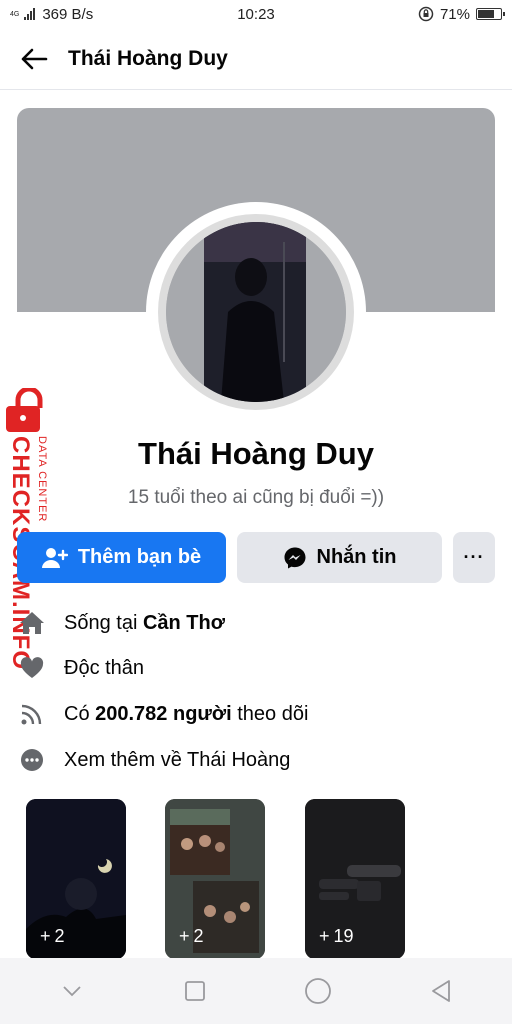  What do you see at coordinates (59, 936) in the screenshot?
I see `photo-1-count: 2` at bounding box center [59, 936].